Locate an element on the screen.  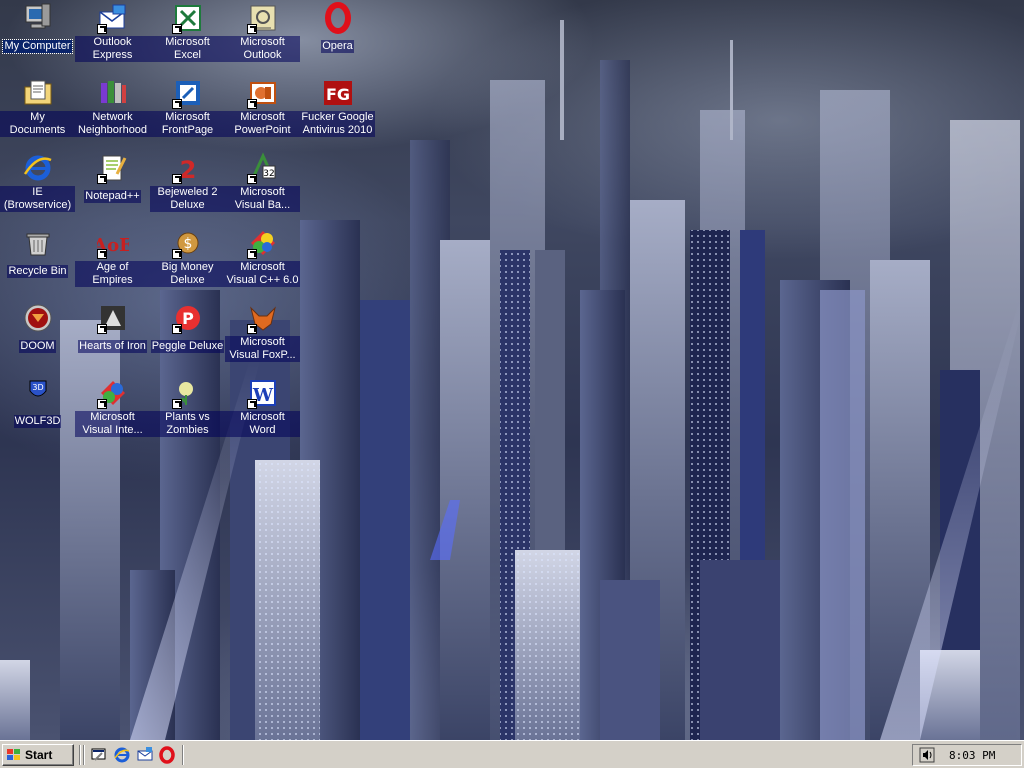
plants-vs-zombies-icon is located at coordinates (187, 393).